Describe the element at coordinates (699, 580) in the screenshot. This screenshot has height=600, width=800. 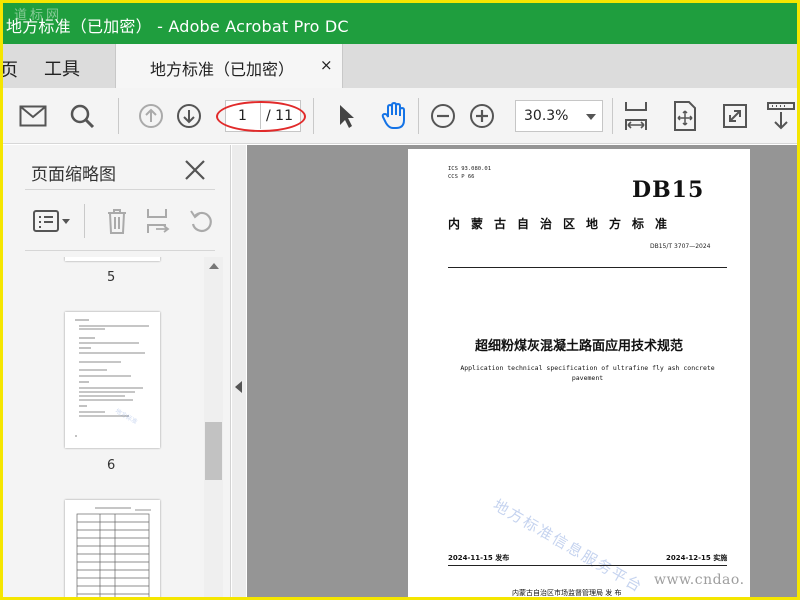
I see `site-watermark: www.cndao.` at that location.